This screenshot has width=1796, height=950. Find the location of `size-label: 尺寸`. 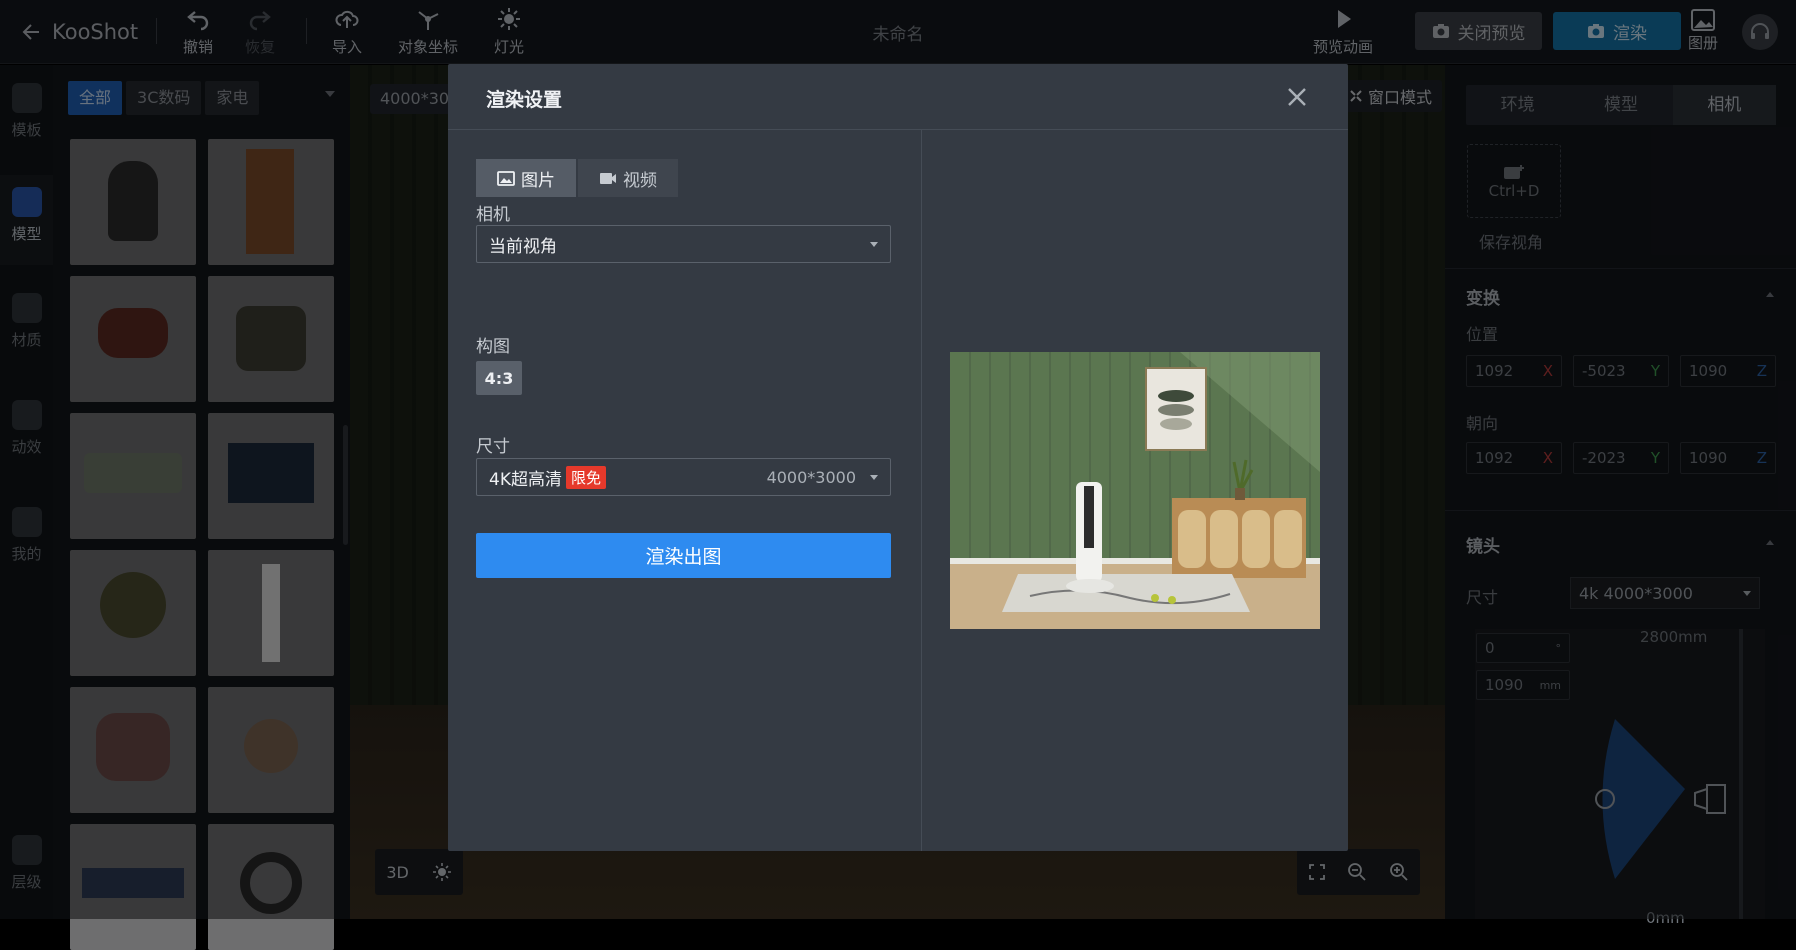

size-label: 尺寸 is located at coordinates (493, 447).